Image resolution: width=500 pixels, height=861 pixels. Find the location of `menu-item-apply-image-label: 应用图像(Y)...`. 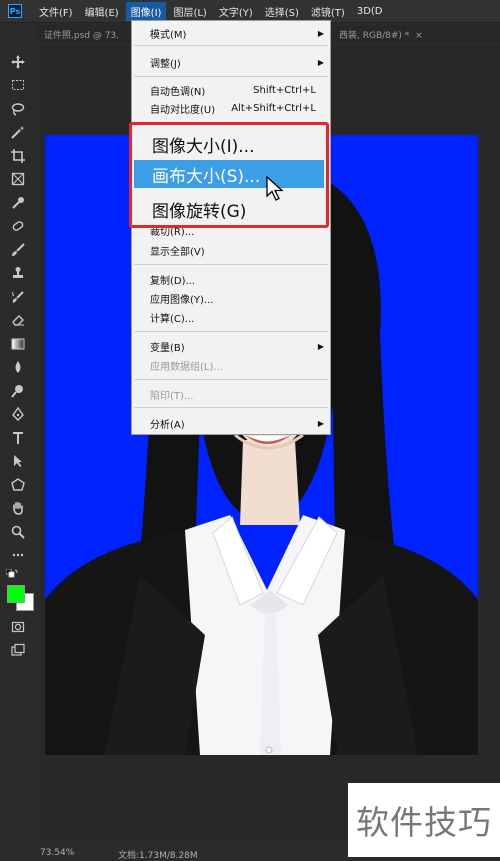

menu-item-apply-image-label: 应用图像(Y)... is located at coordinates (182, 300).